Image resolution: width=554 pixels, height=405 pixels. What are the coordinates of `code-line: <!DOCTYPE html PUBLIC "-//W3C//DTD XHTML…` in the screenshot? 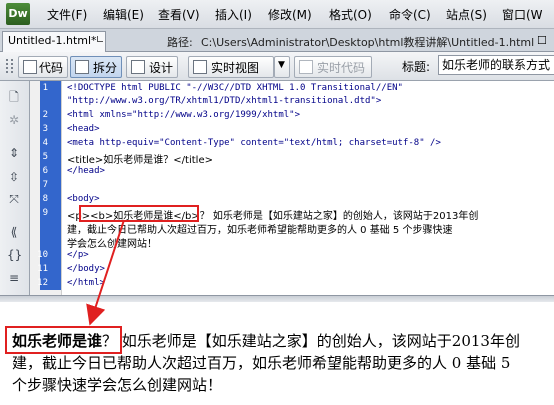 It's located at (235, 88).